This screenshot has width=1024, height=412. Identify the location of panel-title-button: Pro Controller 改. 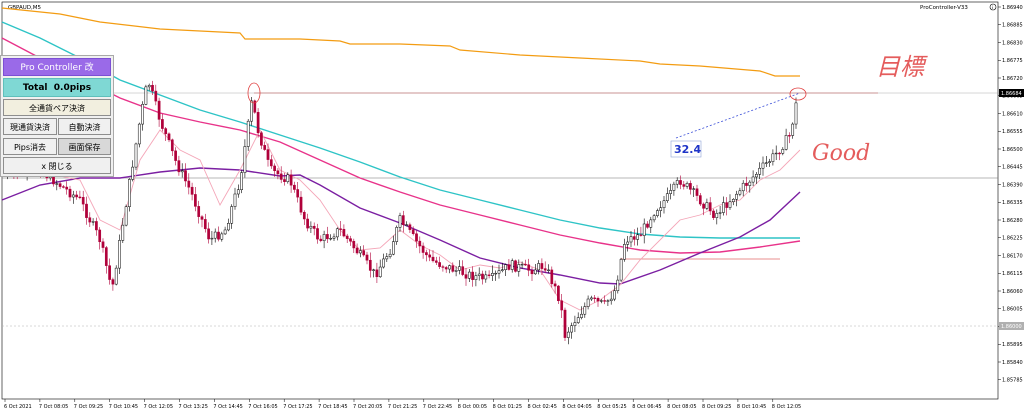
(57, 67).